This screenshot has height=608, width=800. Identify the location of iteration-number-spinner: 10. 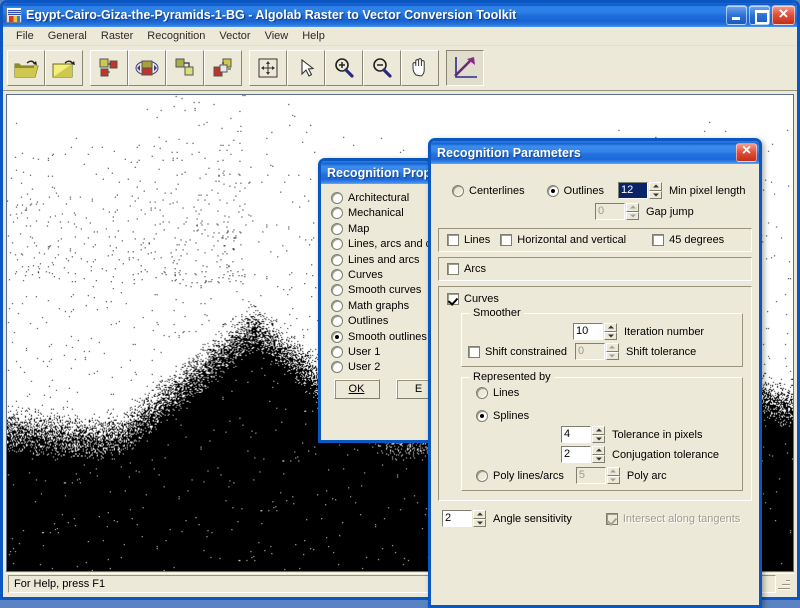
(595, 331).